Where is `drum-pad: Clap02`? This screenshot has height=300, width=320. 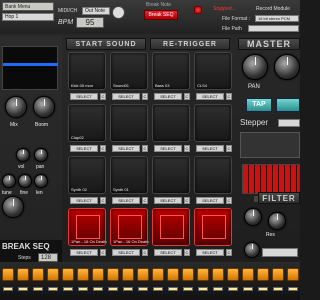 drum-pad: Clap02 is located at coordinates (87, 123).